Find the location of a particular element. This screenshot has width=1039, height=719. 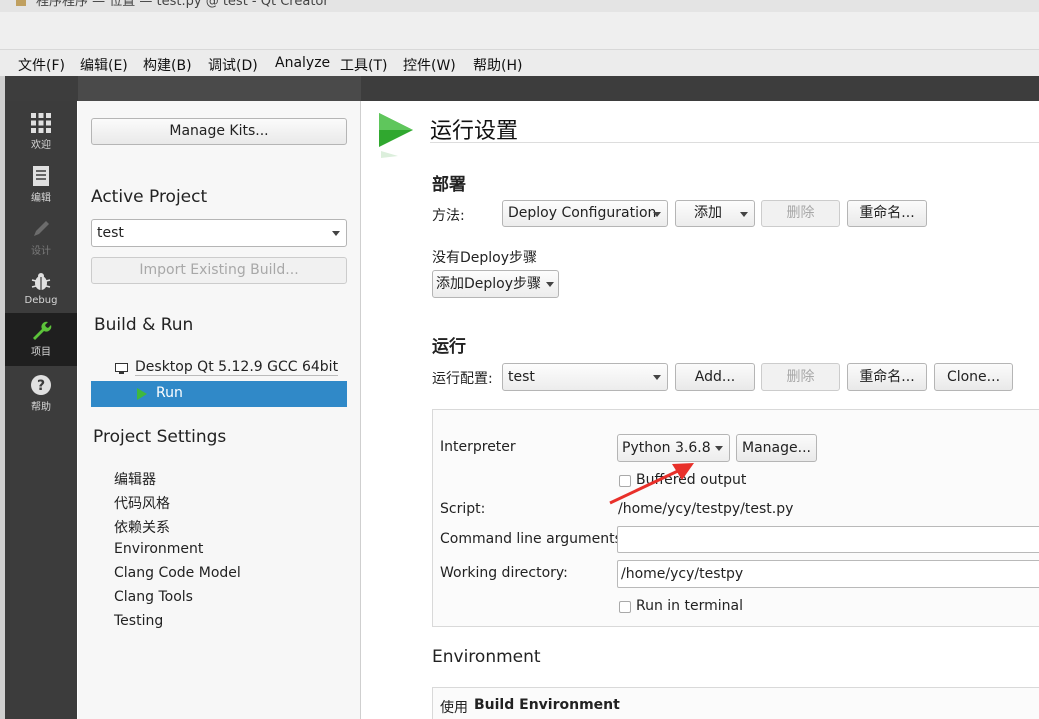

run-heading: 运行 is located at coordinates (449, 347).